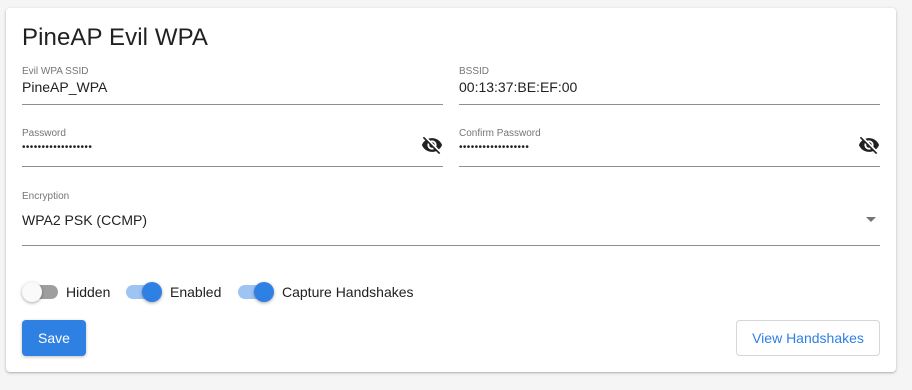 This screenshot has width=912, height=390. What do you see at coordinates (669, 147) in the screenshot?
I see `confirm-password-field: Confirm Password ••••••••••••••••••` at bounding box center [669, 147].